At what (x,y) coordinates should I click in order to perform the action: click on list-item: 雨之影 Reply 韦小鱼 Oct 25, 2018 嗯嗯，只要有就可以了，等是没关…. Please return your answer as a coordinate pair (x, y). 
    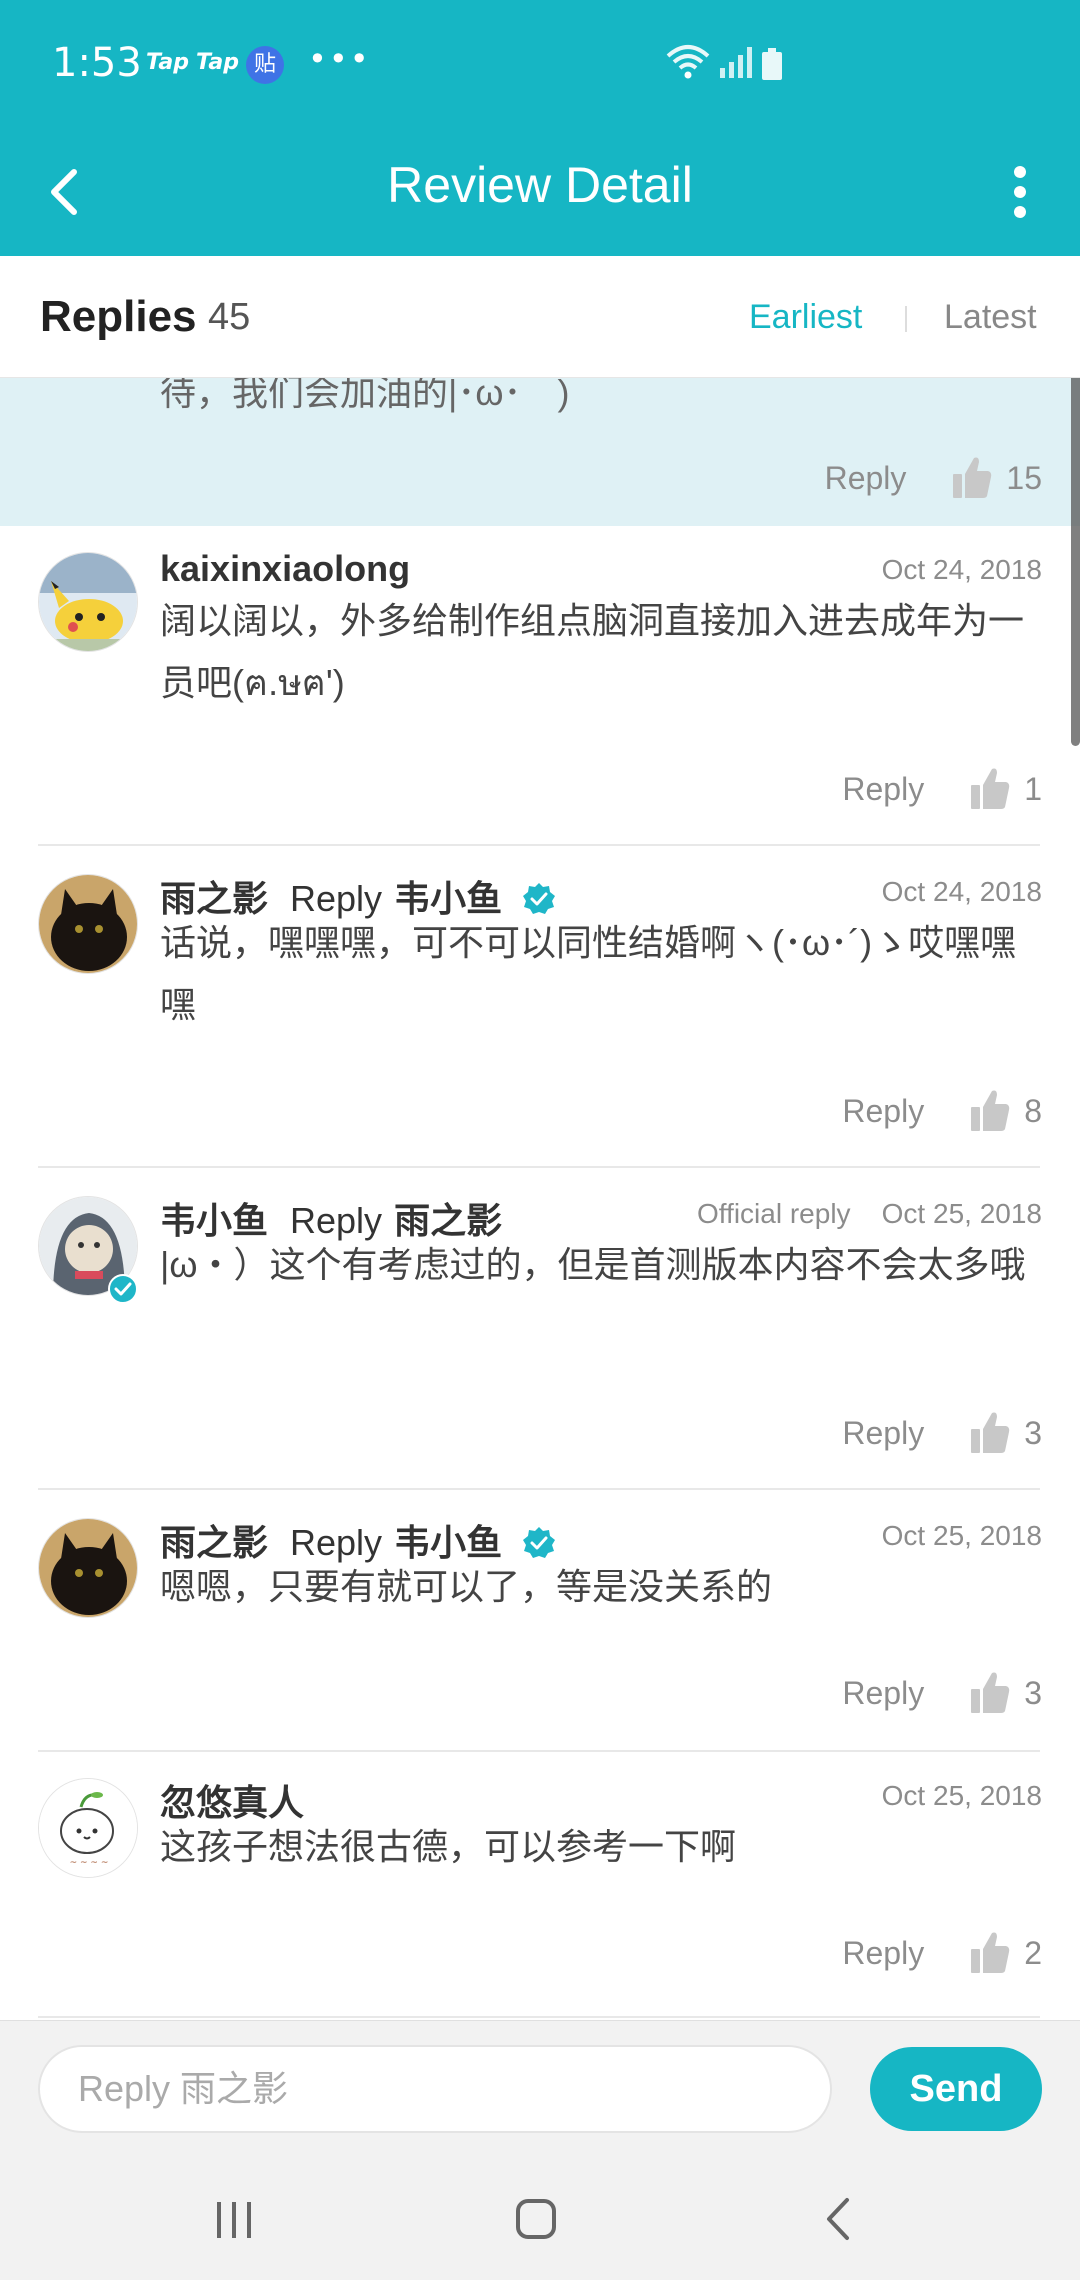
    Looking at the image, I should click on (540, 1622).